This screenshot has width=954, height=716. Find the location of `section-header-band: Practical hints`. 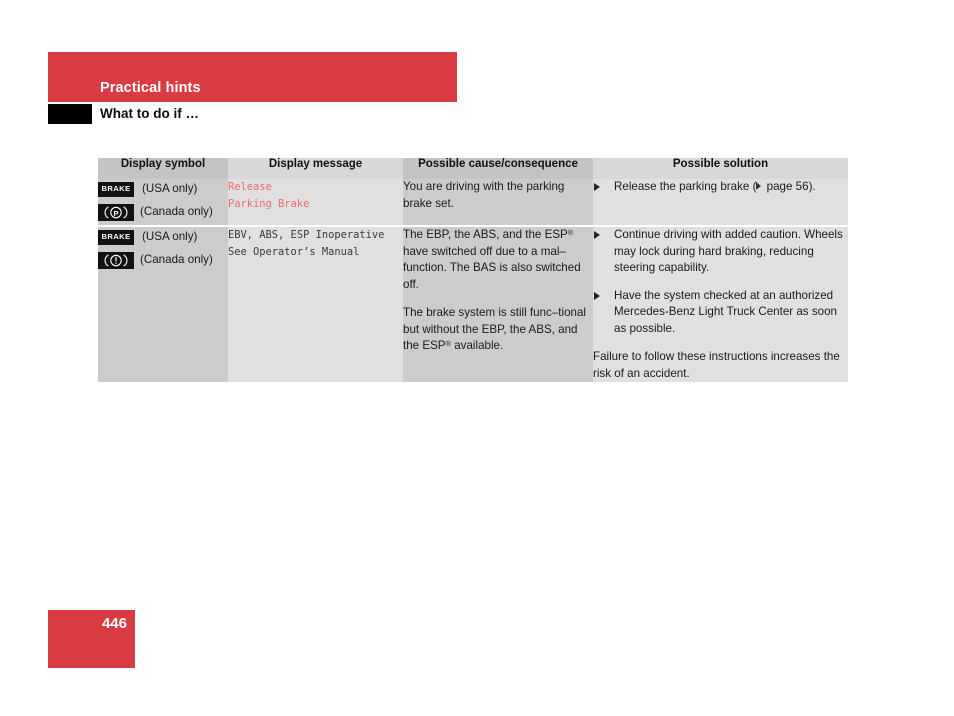

section-header-band: Practical hints is located at coordinates (252, 77).